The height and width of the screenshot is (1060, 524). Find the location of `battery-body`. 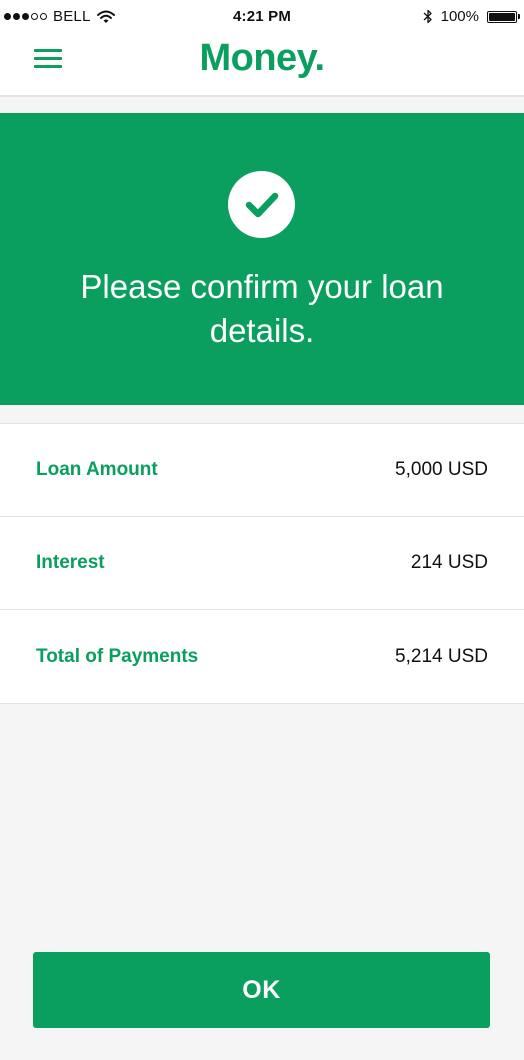

battery-body is located at coordinates (502, 16).